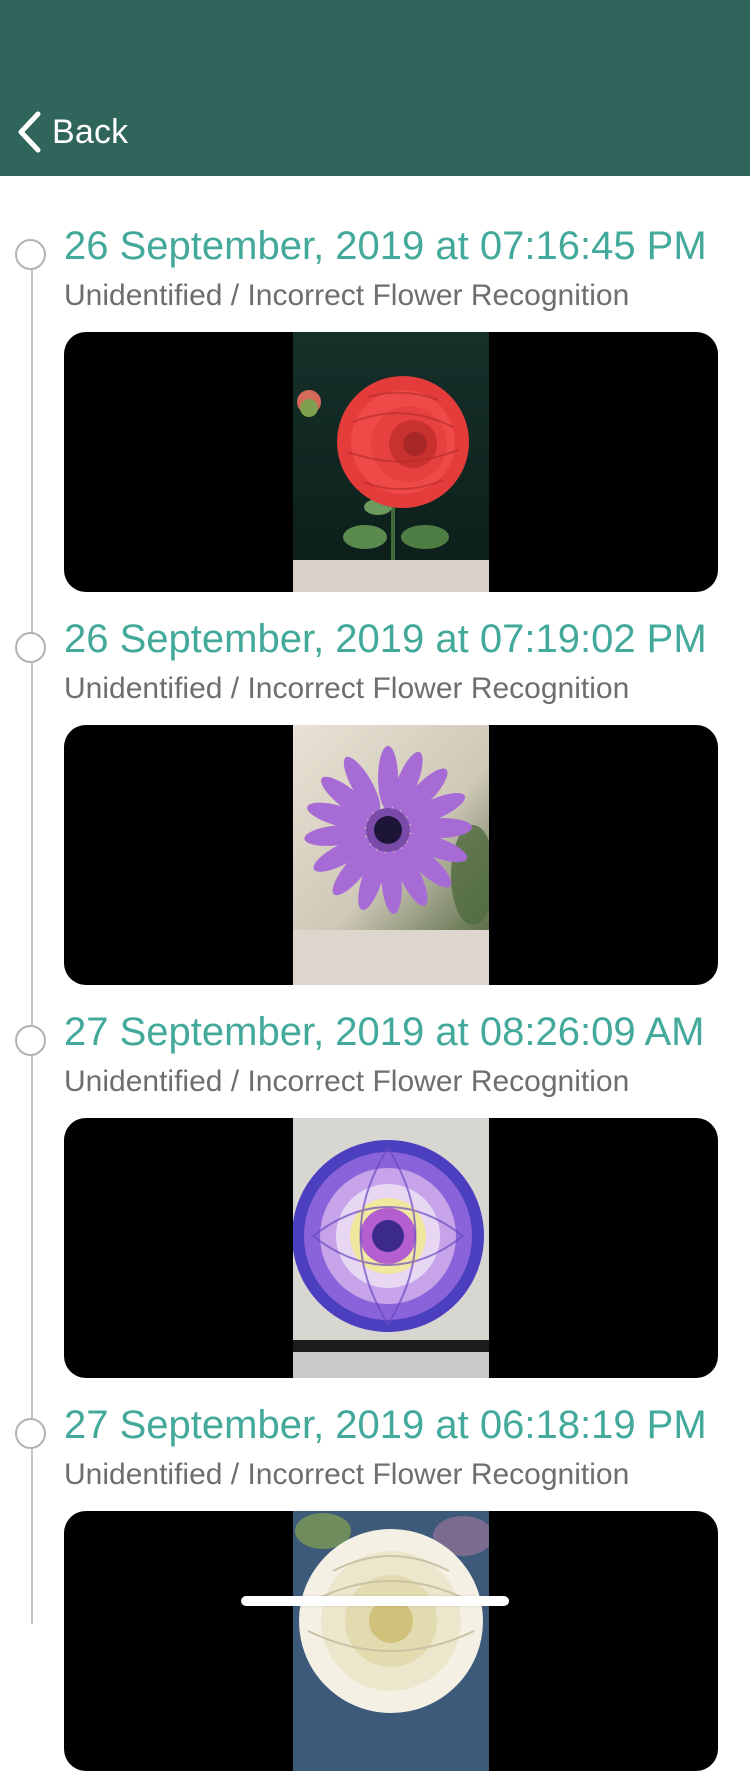 This screenshot has height=1781, width=750. What do you see at coordinates (385, 639) in the screenshot?
I see `entry-date: 26 September, 2019 at 07:19:02 PM` at bounding box center [385, 639].